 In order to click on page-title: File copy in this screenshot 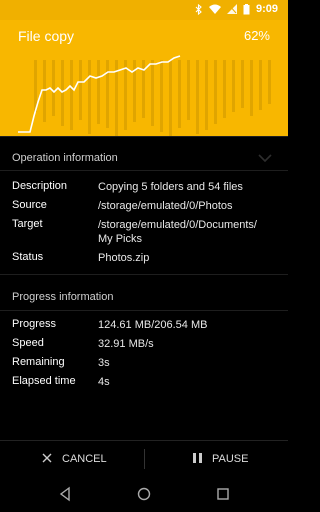, I will do `click(46, 36)`.